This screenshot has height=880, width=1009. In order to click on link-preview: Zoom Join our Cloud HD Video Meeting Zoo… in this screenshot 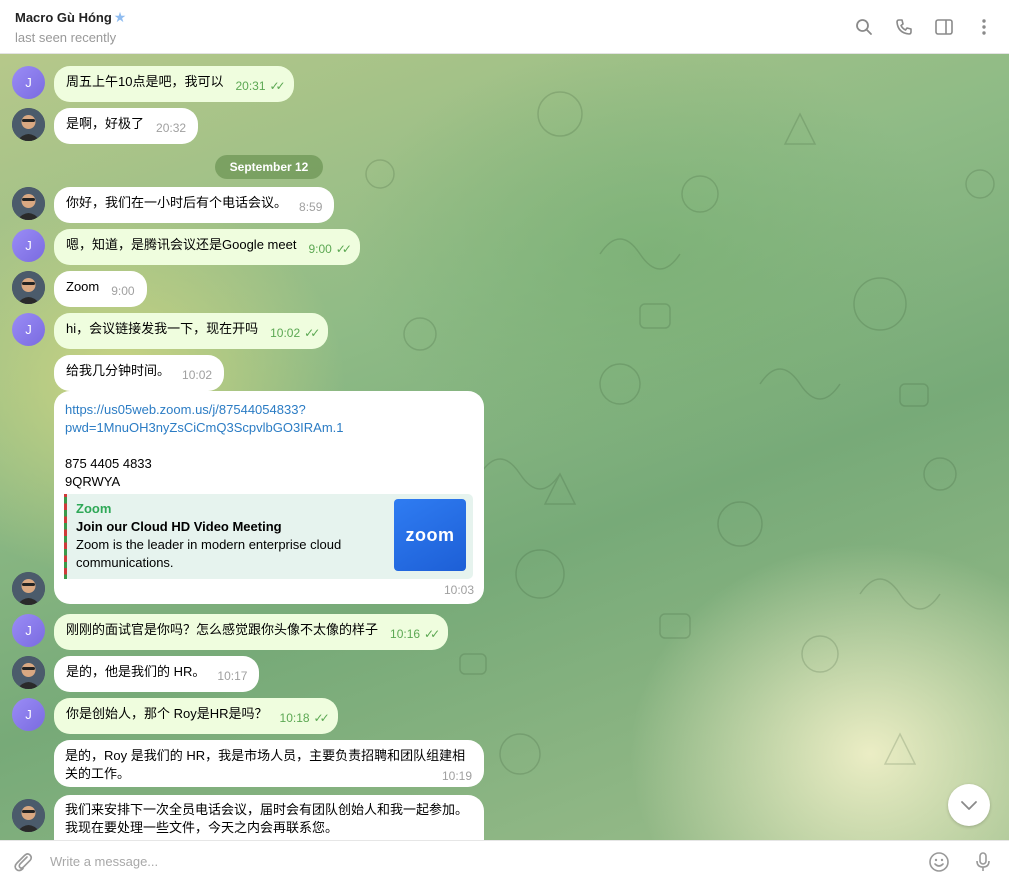, I will do `click(268, 536)`.